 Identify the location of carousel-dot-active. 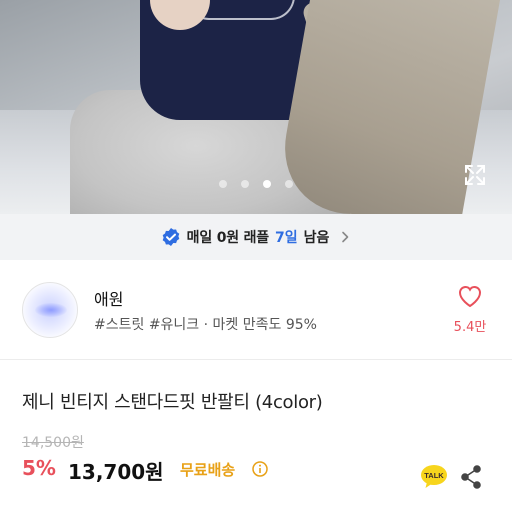
(267, 184).